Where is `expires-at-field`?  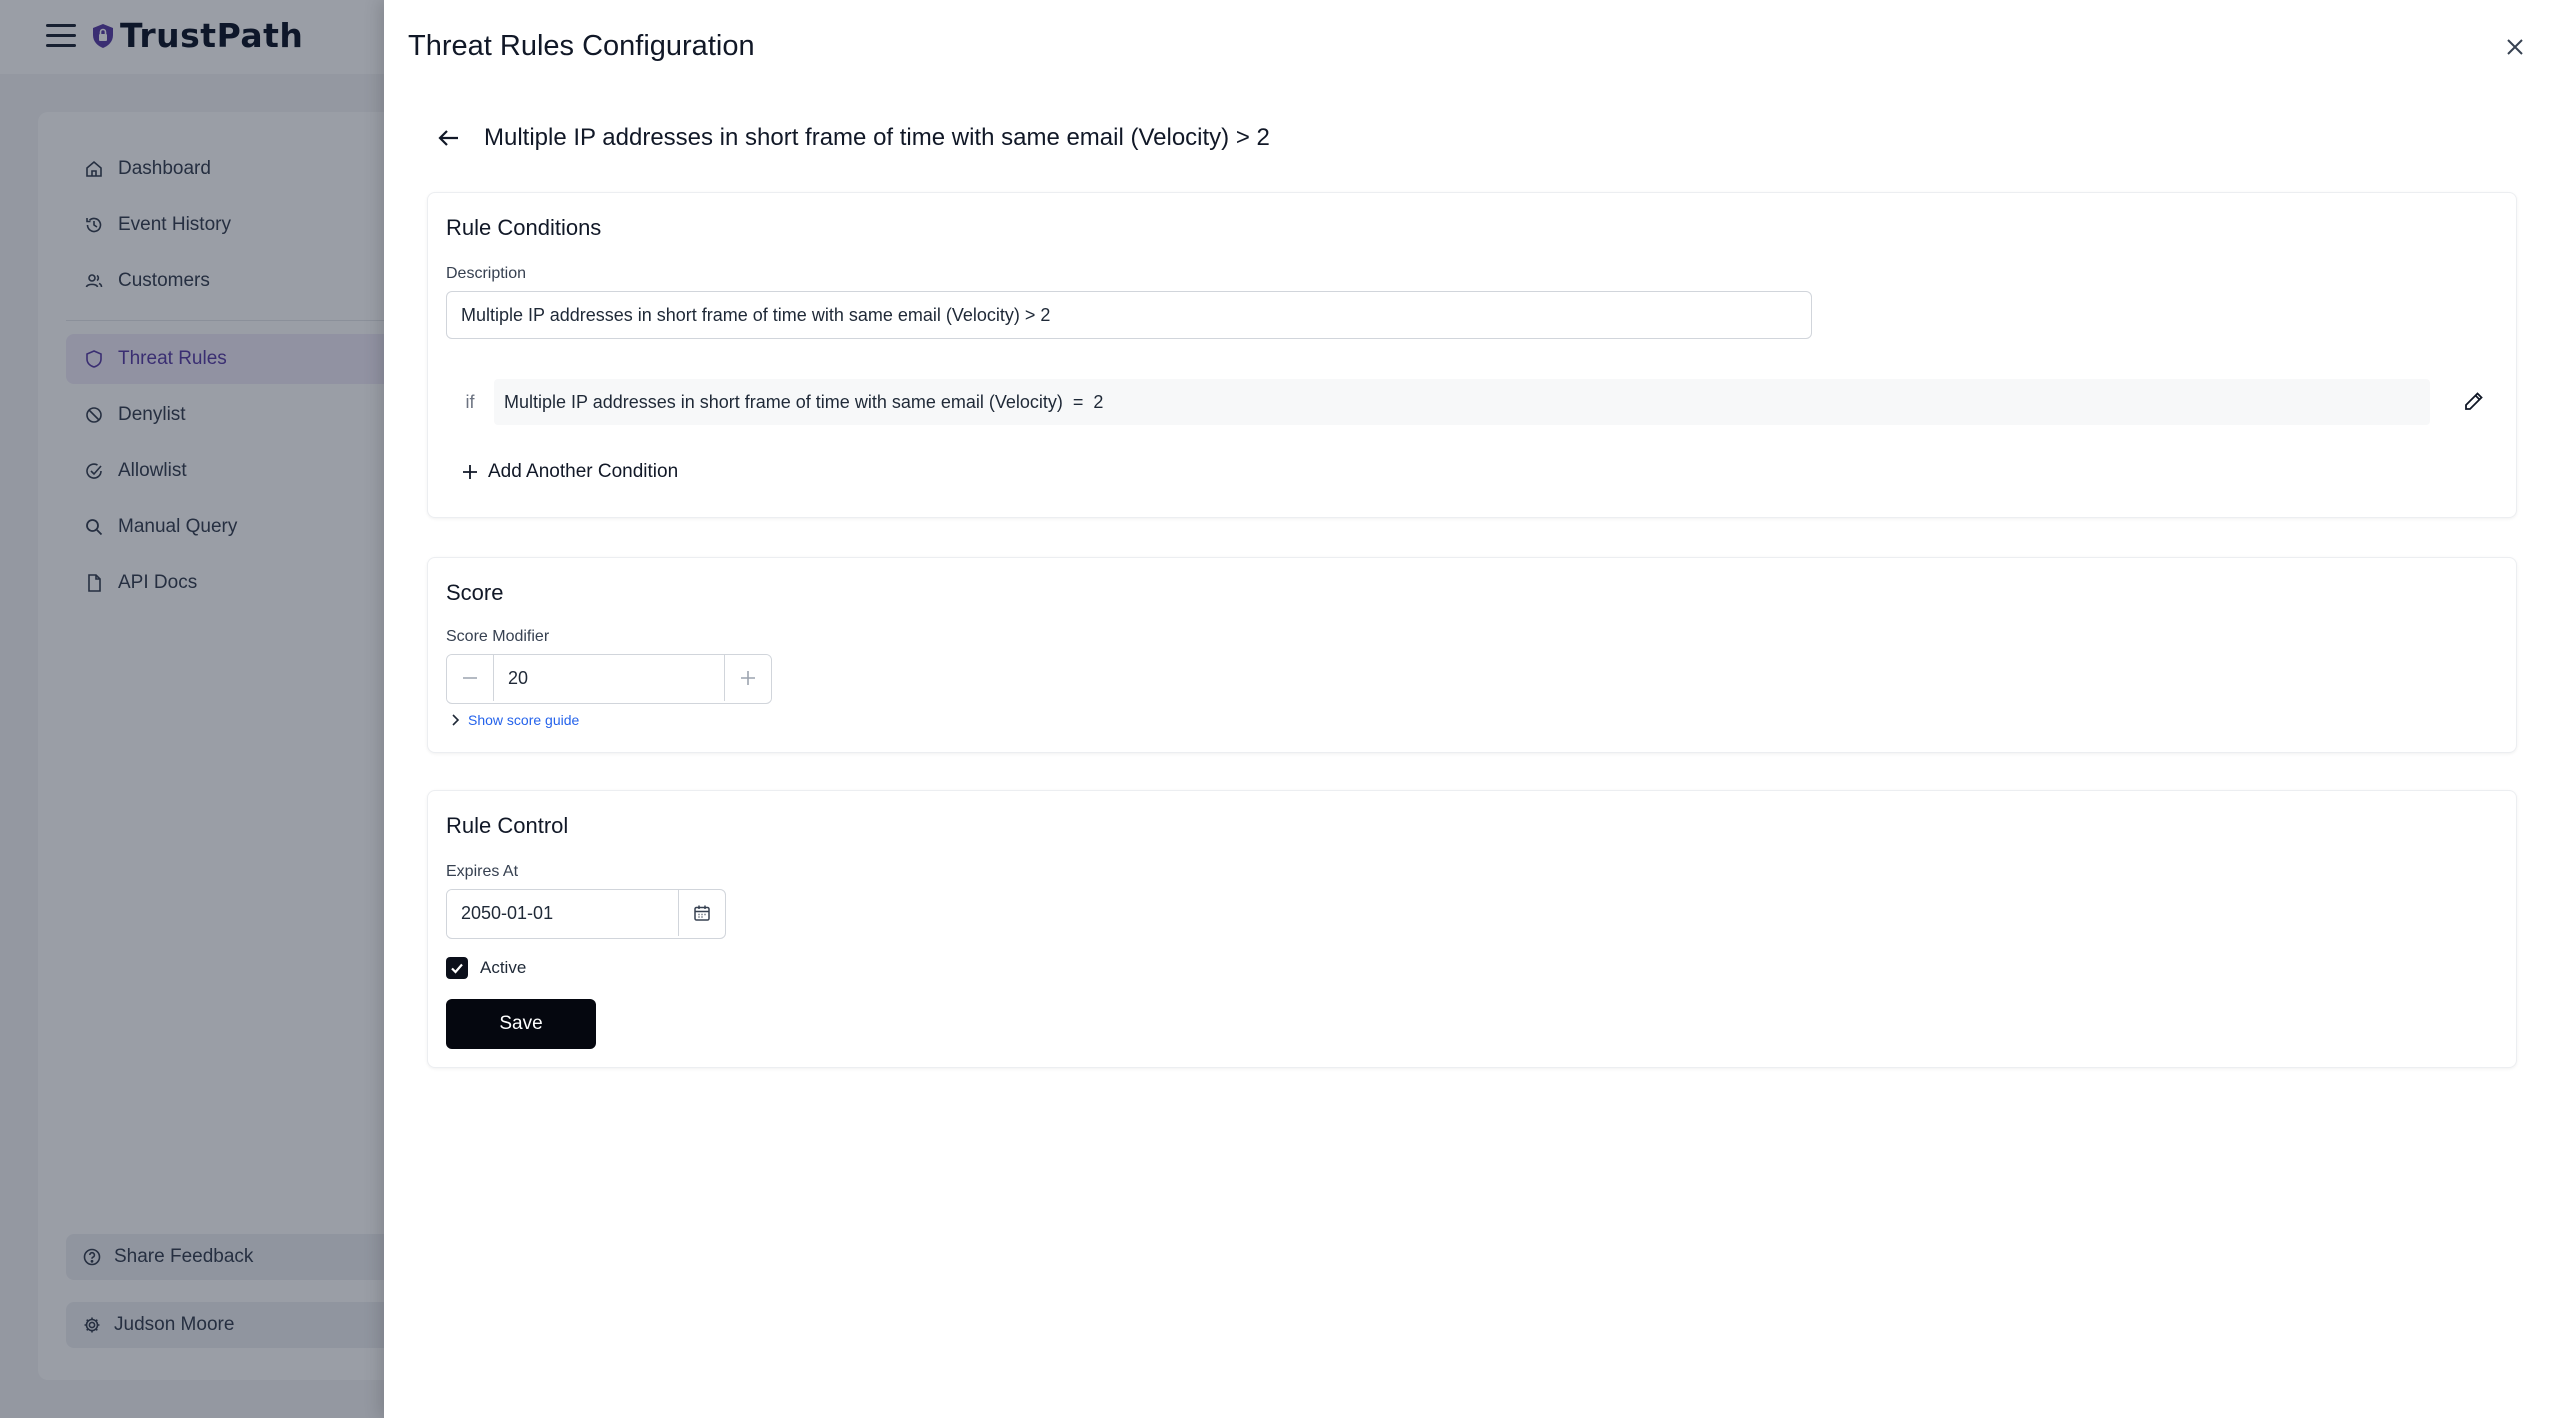 expires-at-field is located at coordinates (586, 914).